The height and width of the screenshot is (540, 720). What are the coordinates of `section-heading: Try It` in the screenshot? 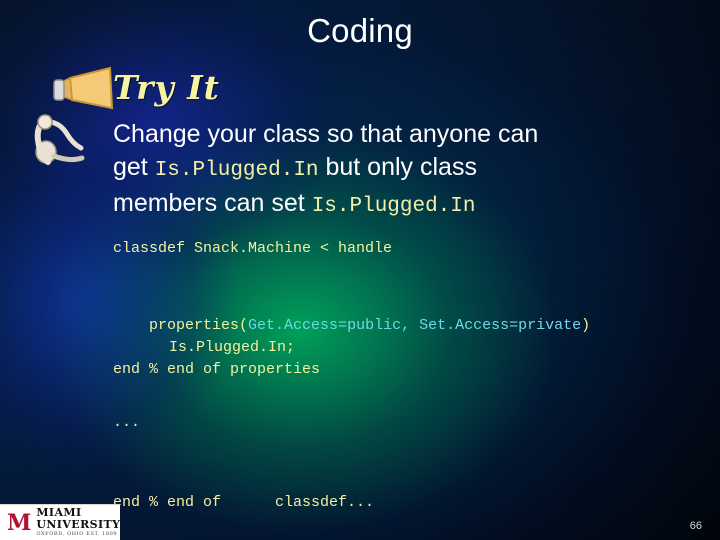 It's located at (166, 87).